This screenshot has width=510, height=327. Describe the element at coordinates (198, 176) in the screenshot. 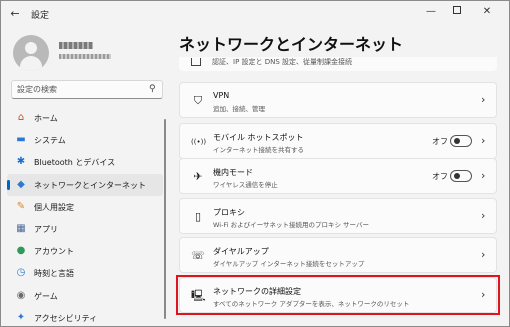

I see `airplane-icon: ✈` at that location.